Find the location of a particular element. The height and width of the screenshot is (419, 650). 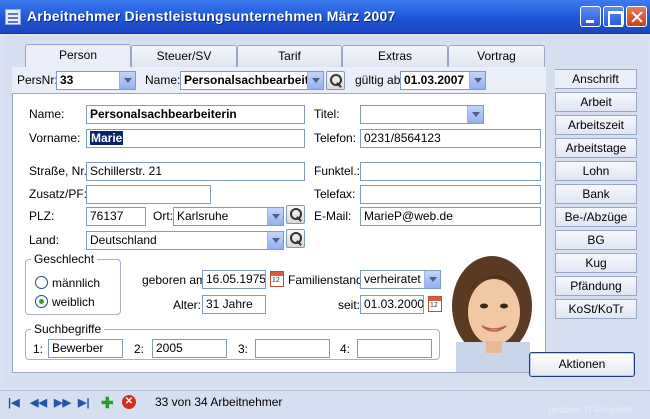

persnr-select: 33 is located at coordinates (96, 80).